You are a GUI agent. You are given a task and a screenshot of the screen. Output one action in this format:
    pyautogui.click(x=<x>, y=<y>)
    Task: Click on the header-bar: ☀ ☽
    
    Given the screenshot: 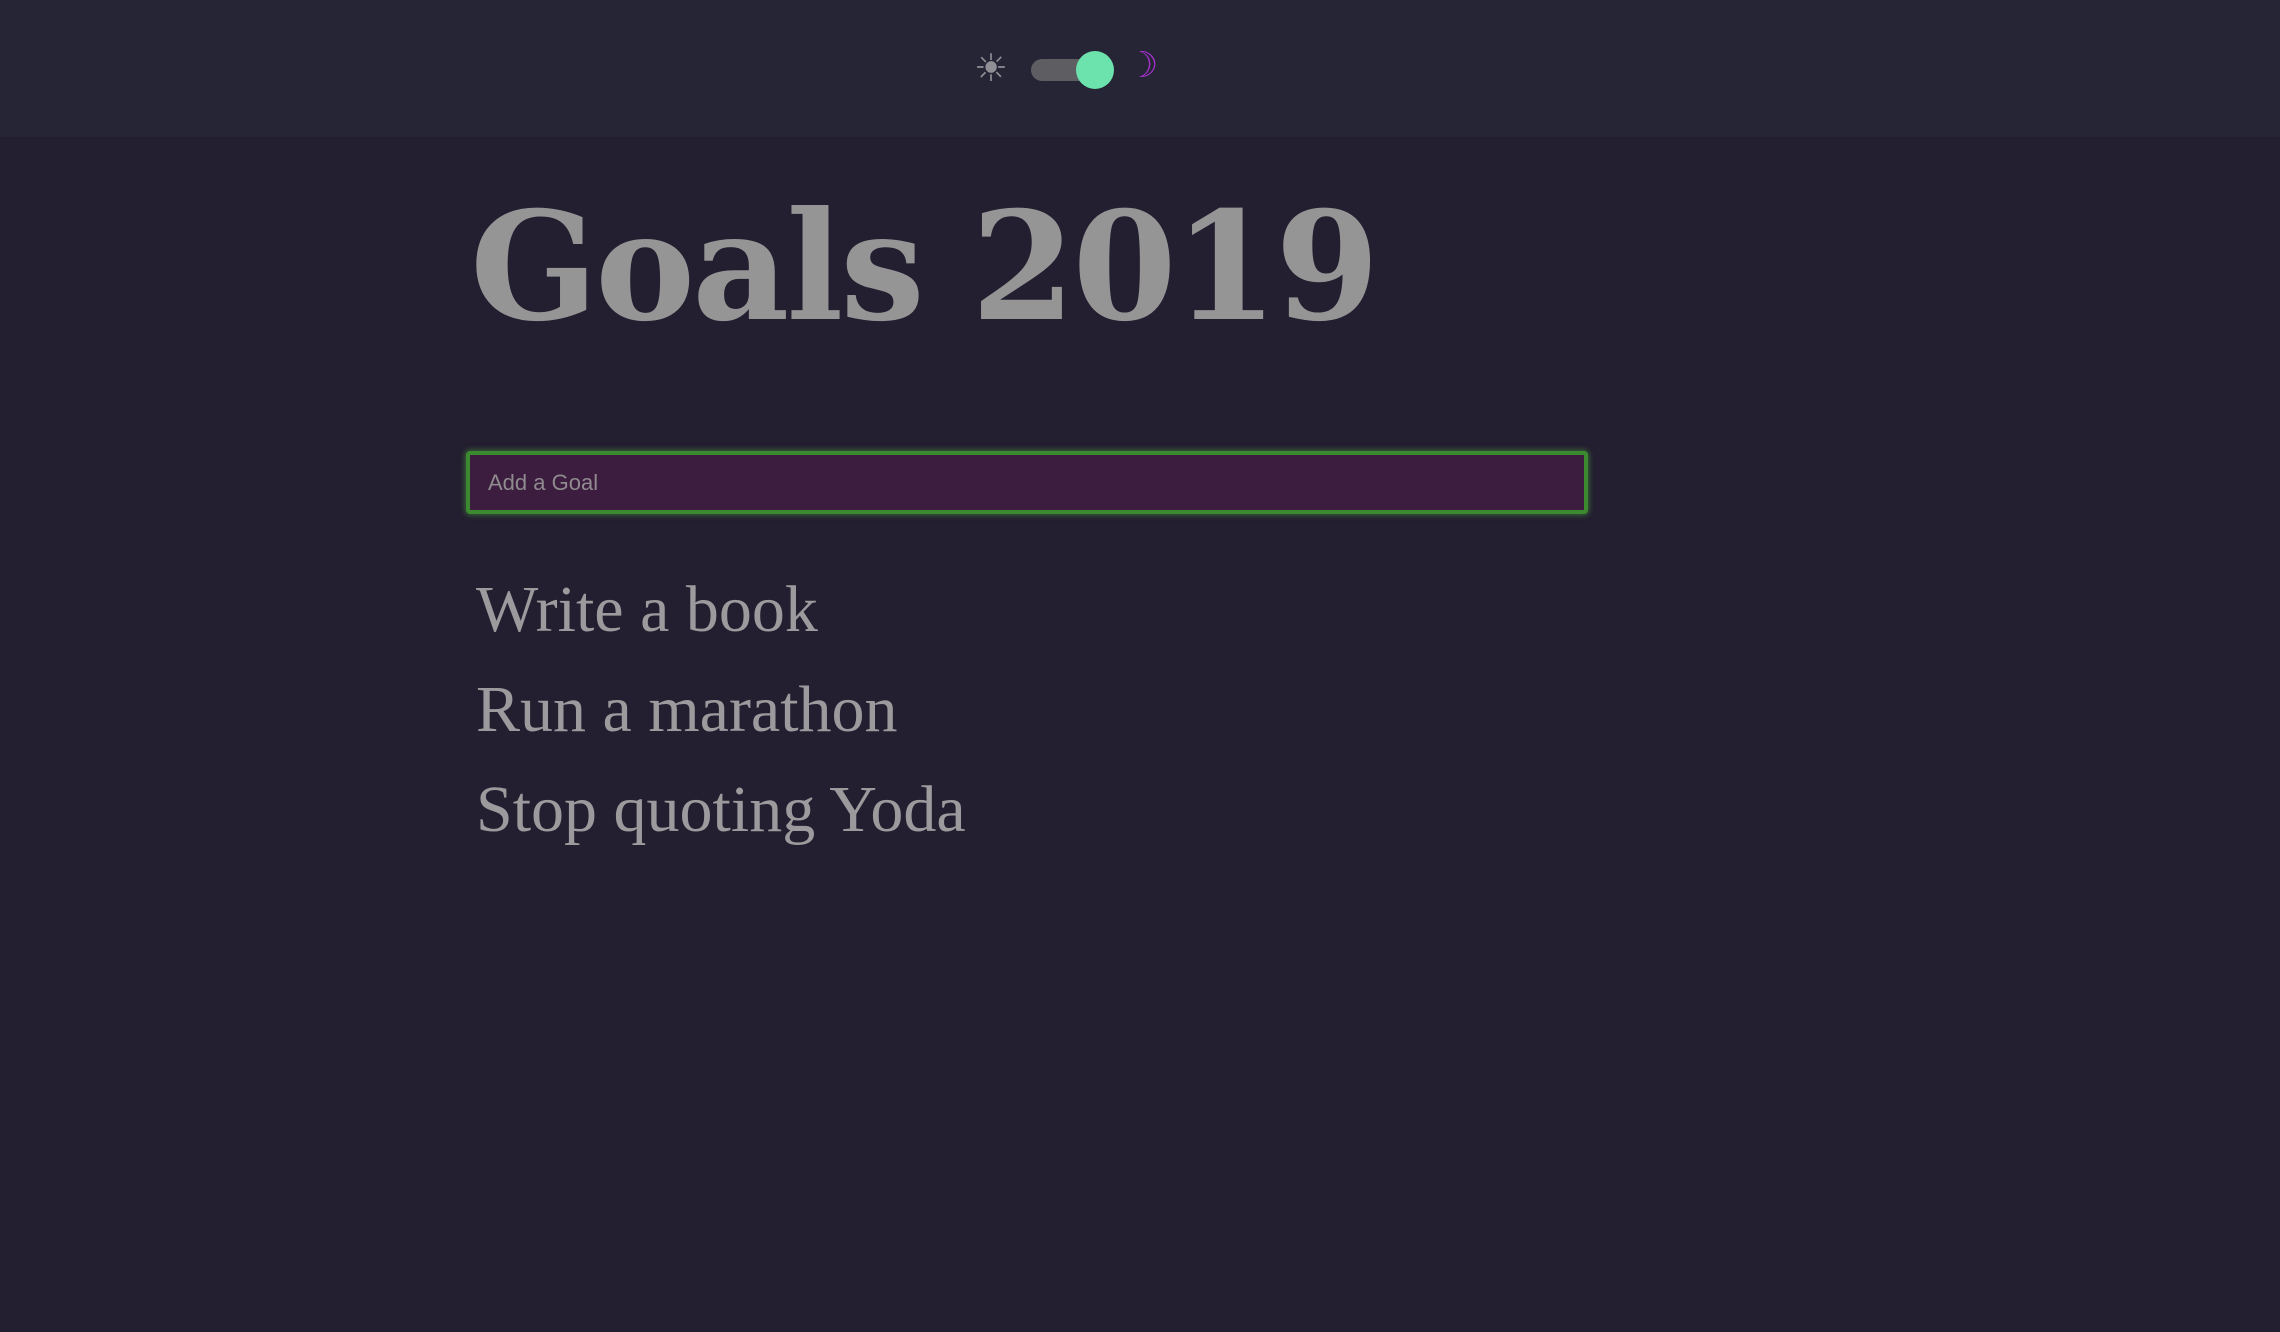 What is the action you would take?
    pyautogui.click(x=1140, y=68)
    